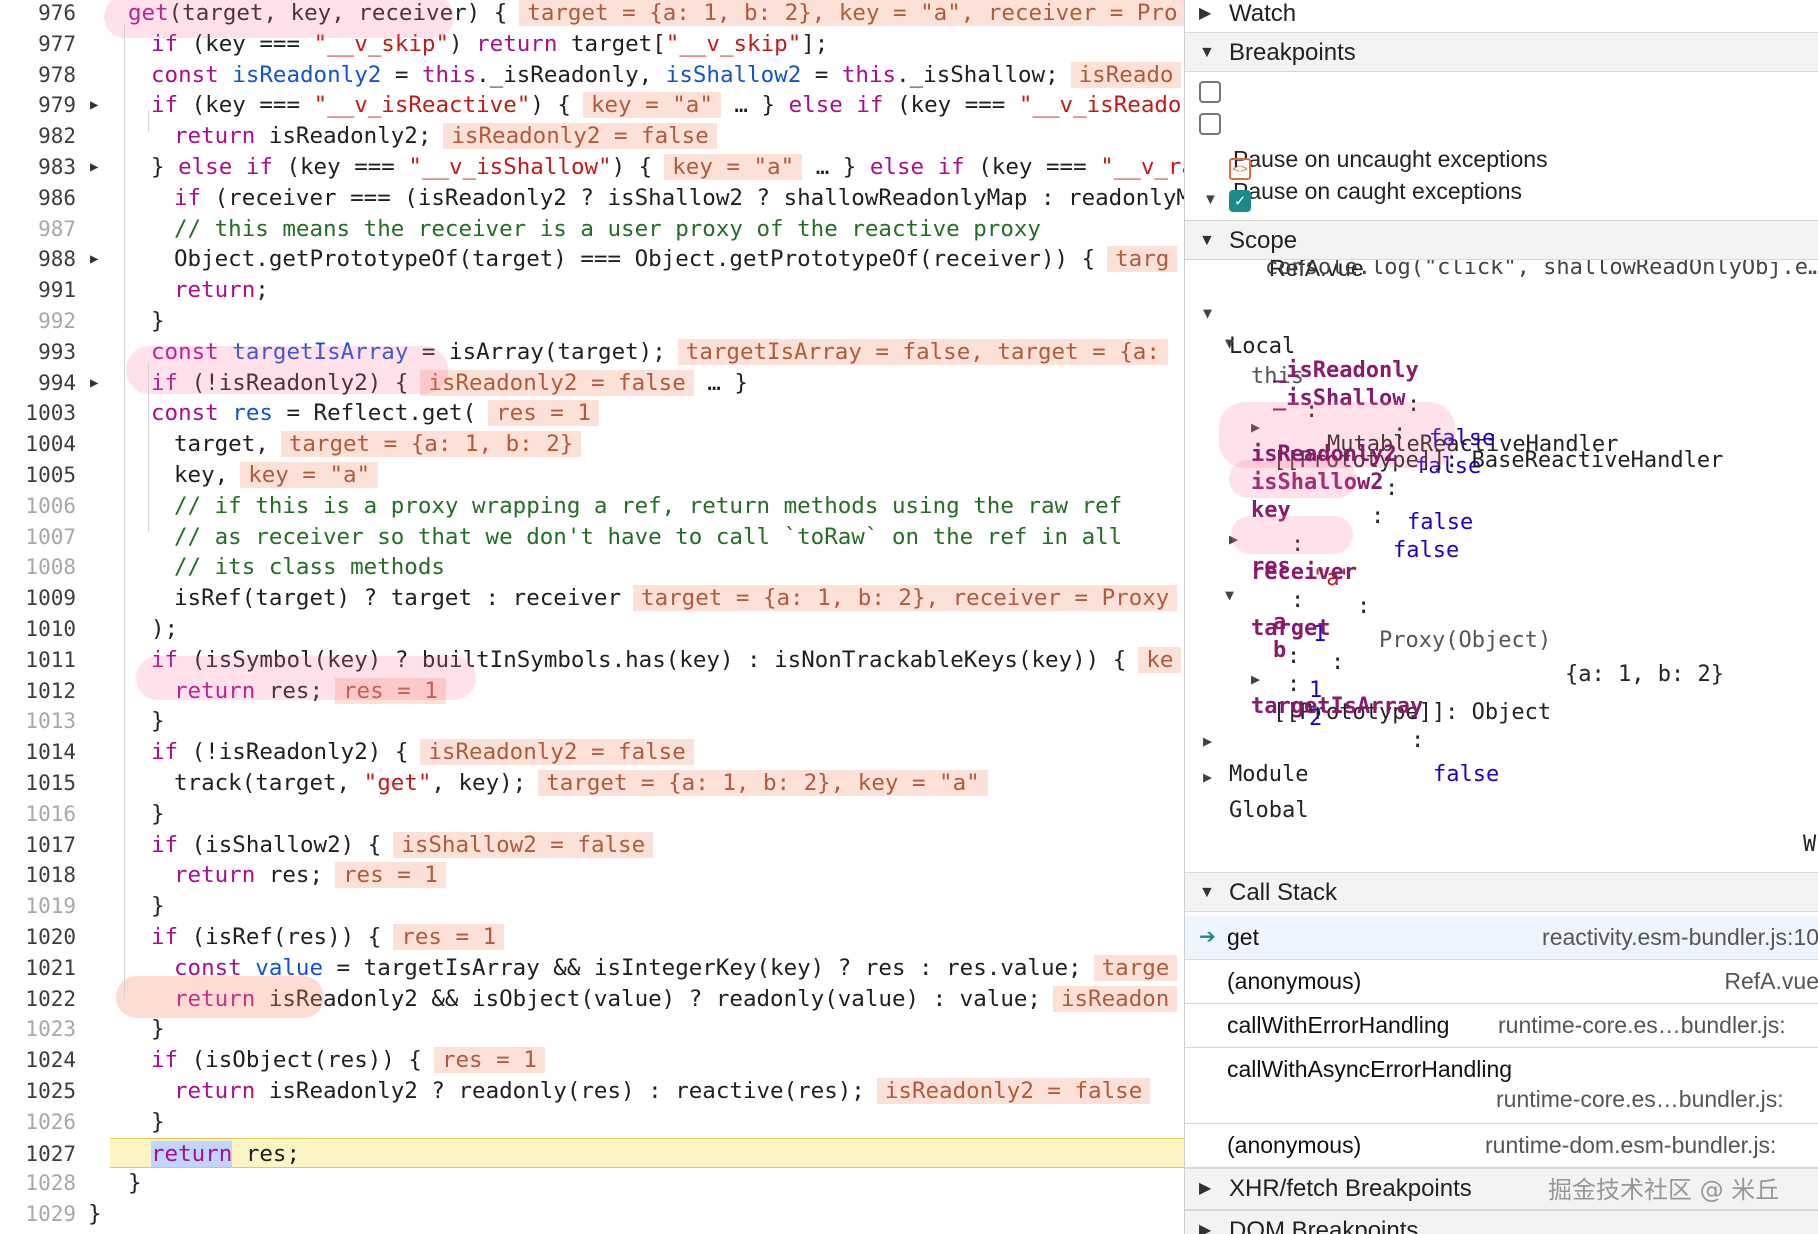 The image size is (1818, 1234). Describe the element at coordinates (38, 1154) in the screenshot. I see `line-number: 1027` at that location.